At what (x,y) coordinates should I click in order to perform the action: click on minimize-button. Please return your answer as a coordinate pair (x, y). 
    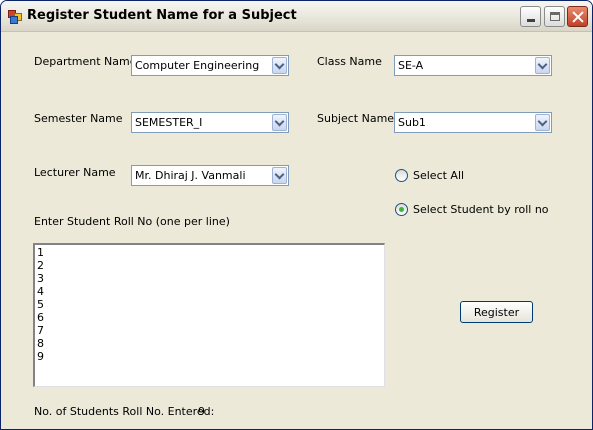
    Looking at the image, I should click on (530, 16).